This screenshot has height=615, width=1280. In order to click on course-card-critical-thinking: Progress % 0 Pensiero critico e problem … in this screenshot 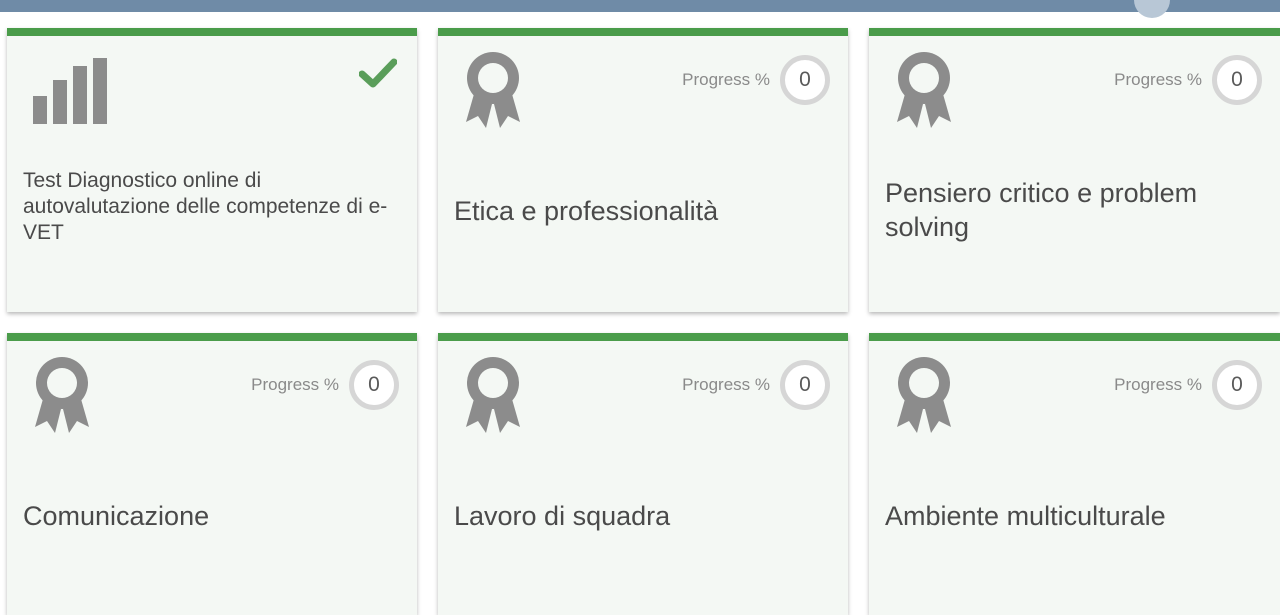, I will do `click(1074, 170)`.